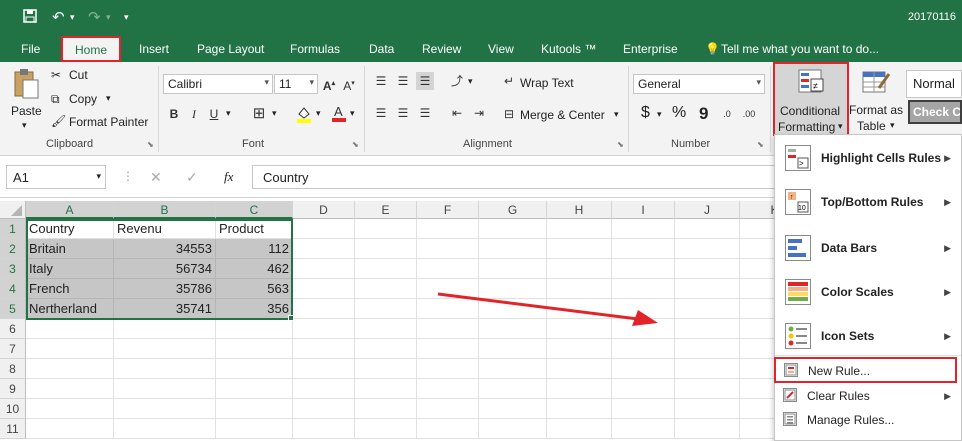 Image resolution: width=962 pixels, height=441 pixels. What do you see at coordinates (70, 249) in the screenshot?
I see `cell-a2: Britain` at bounding box center [70, 249].